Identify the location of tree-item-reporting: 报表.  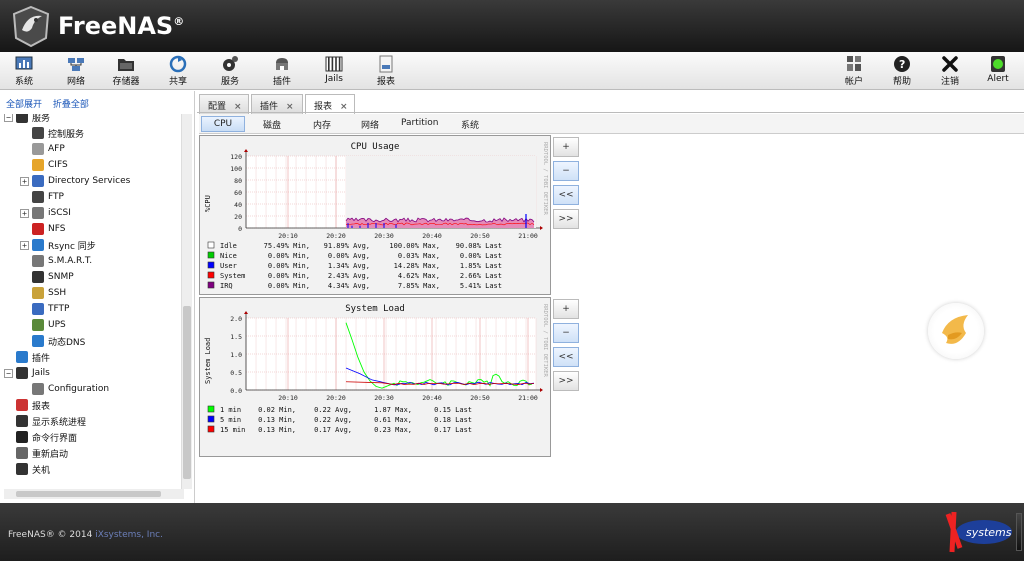
(33, 405).